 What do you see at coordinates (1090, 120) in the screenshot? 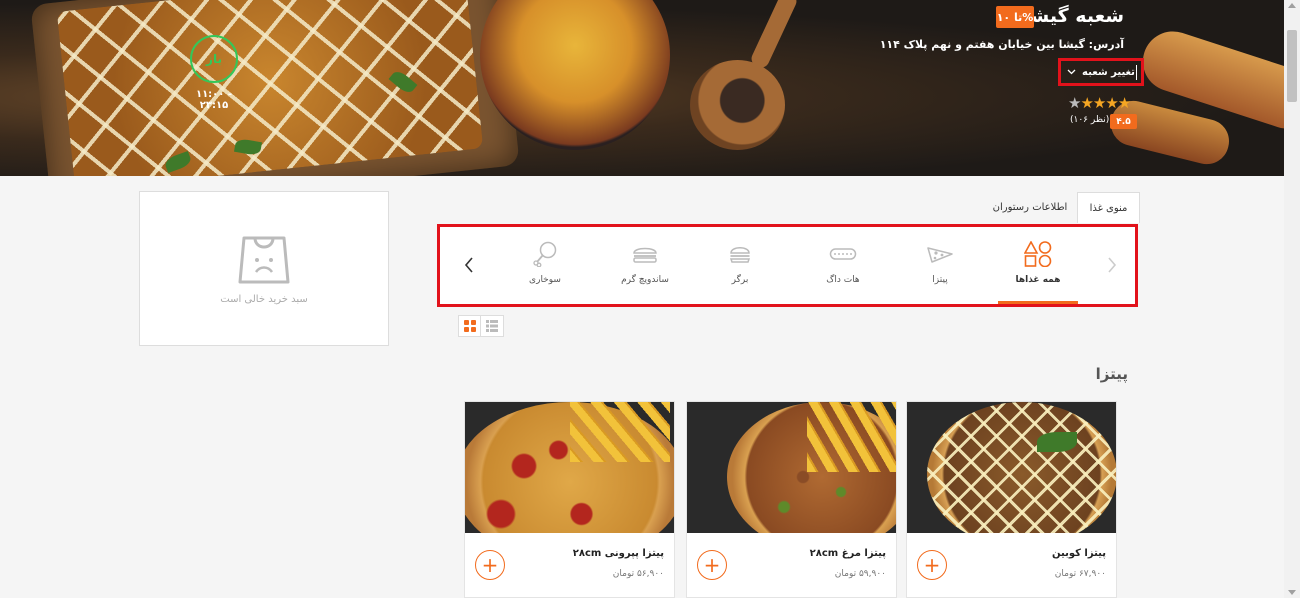
I see `rating-count: (۱۰۶ نظر)` at bounding box center [1090, 120].